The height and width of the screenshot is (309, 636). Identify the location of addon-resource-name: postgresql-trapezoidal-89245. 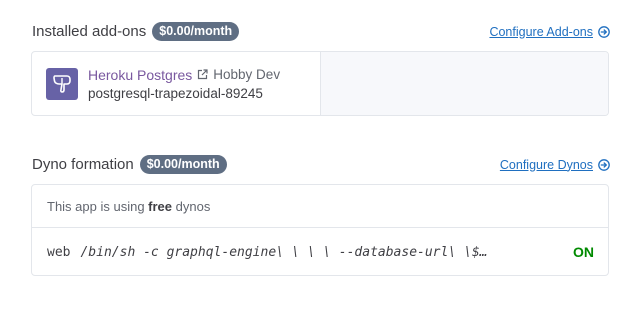
(175, 93).